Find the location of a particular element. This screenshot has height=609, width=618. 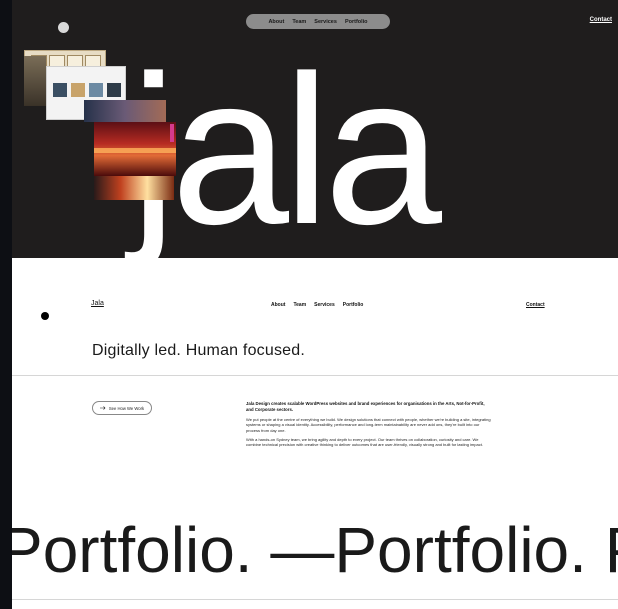

contact-link: Contact is located at coordinates (601, 20).